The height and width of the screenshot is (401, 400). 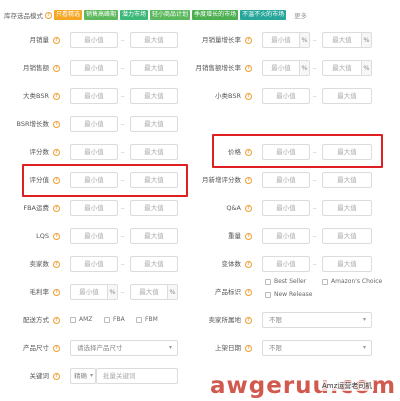 I want to click on monthly-revenue-min: 最小值, so click(x=94, y=68).